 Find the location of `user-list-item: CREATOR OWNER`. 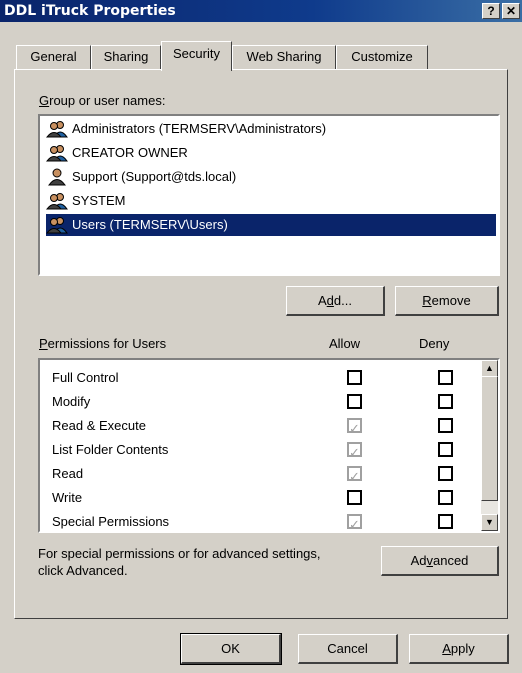

user-list-item: CREATOR OWNER is located at coordinates (270, 153).